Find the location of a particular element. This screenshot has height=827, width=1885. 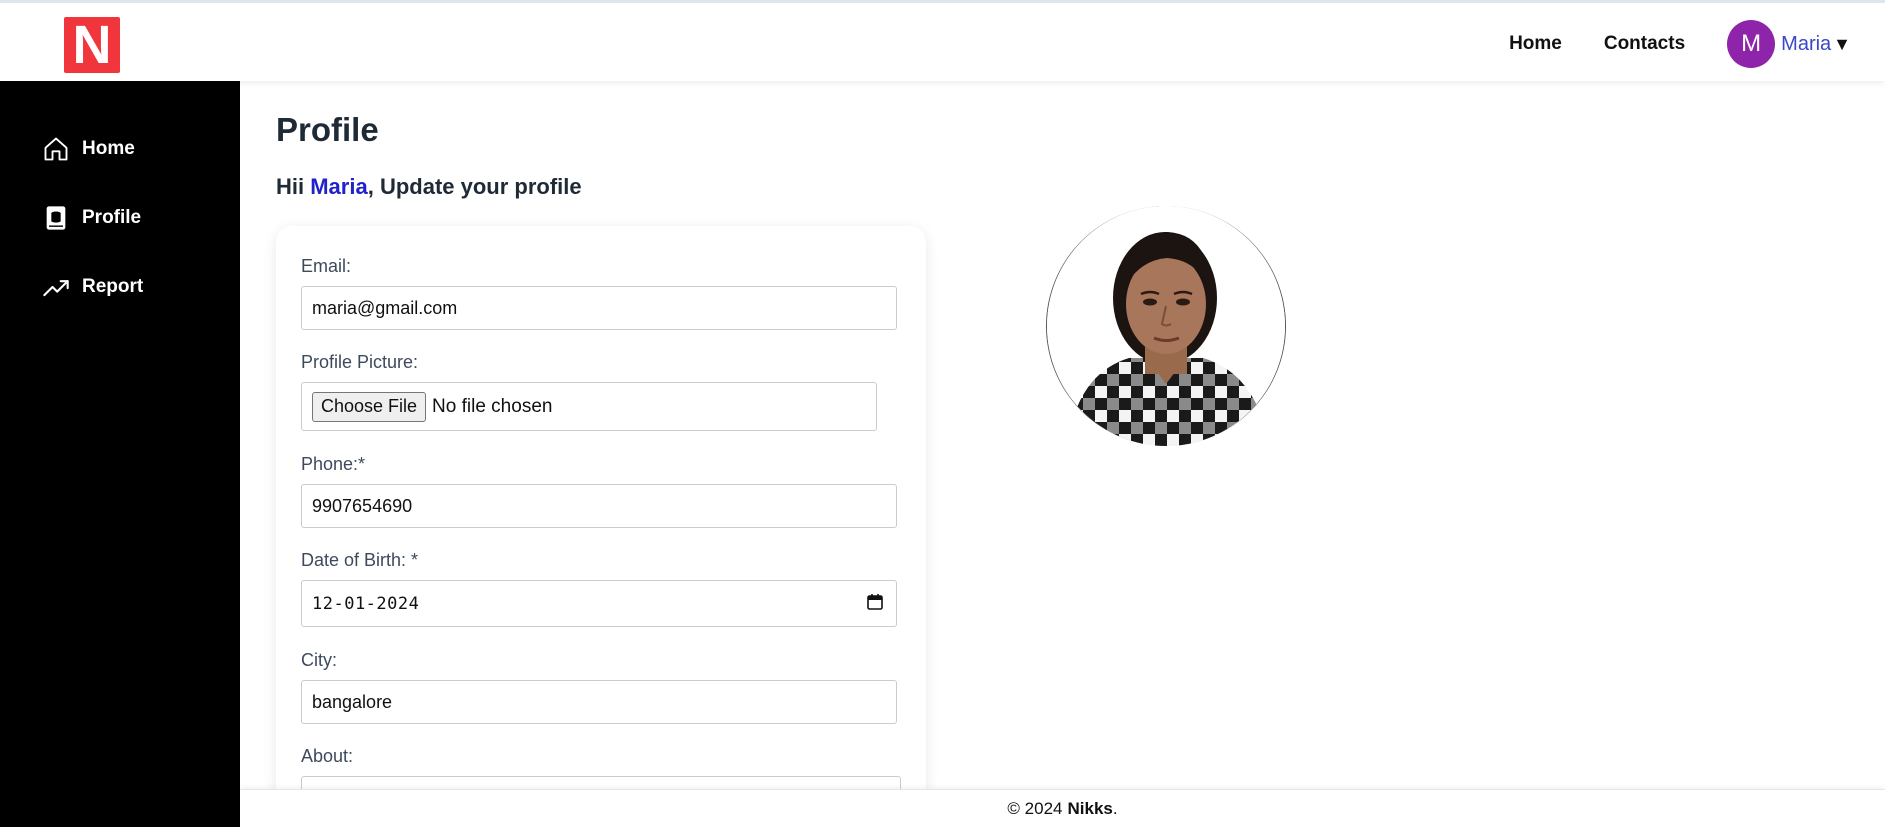

user-name: Maria is located at coordinates (1806, 44).